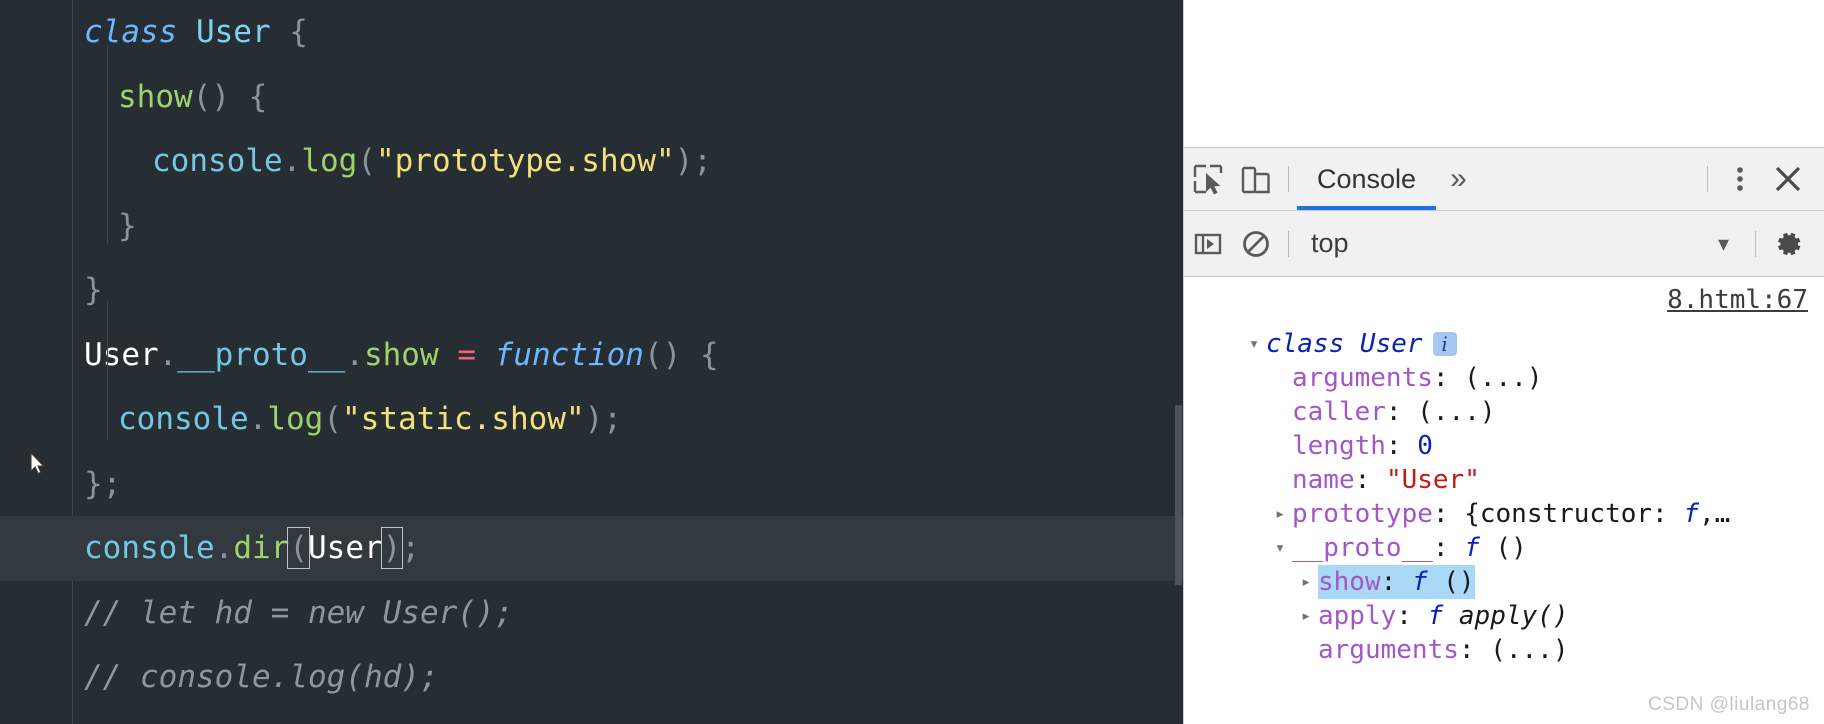 This screenshot has width=1824, height=724. What do you see at coordinates (1504, 480) in the screenshot?
I see `console-object-row: name: "User"` at bounding box center [1504, 480].